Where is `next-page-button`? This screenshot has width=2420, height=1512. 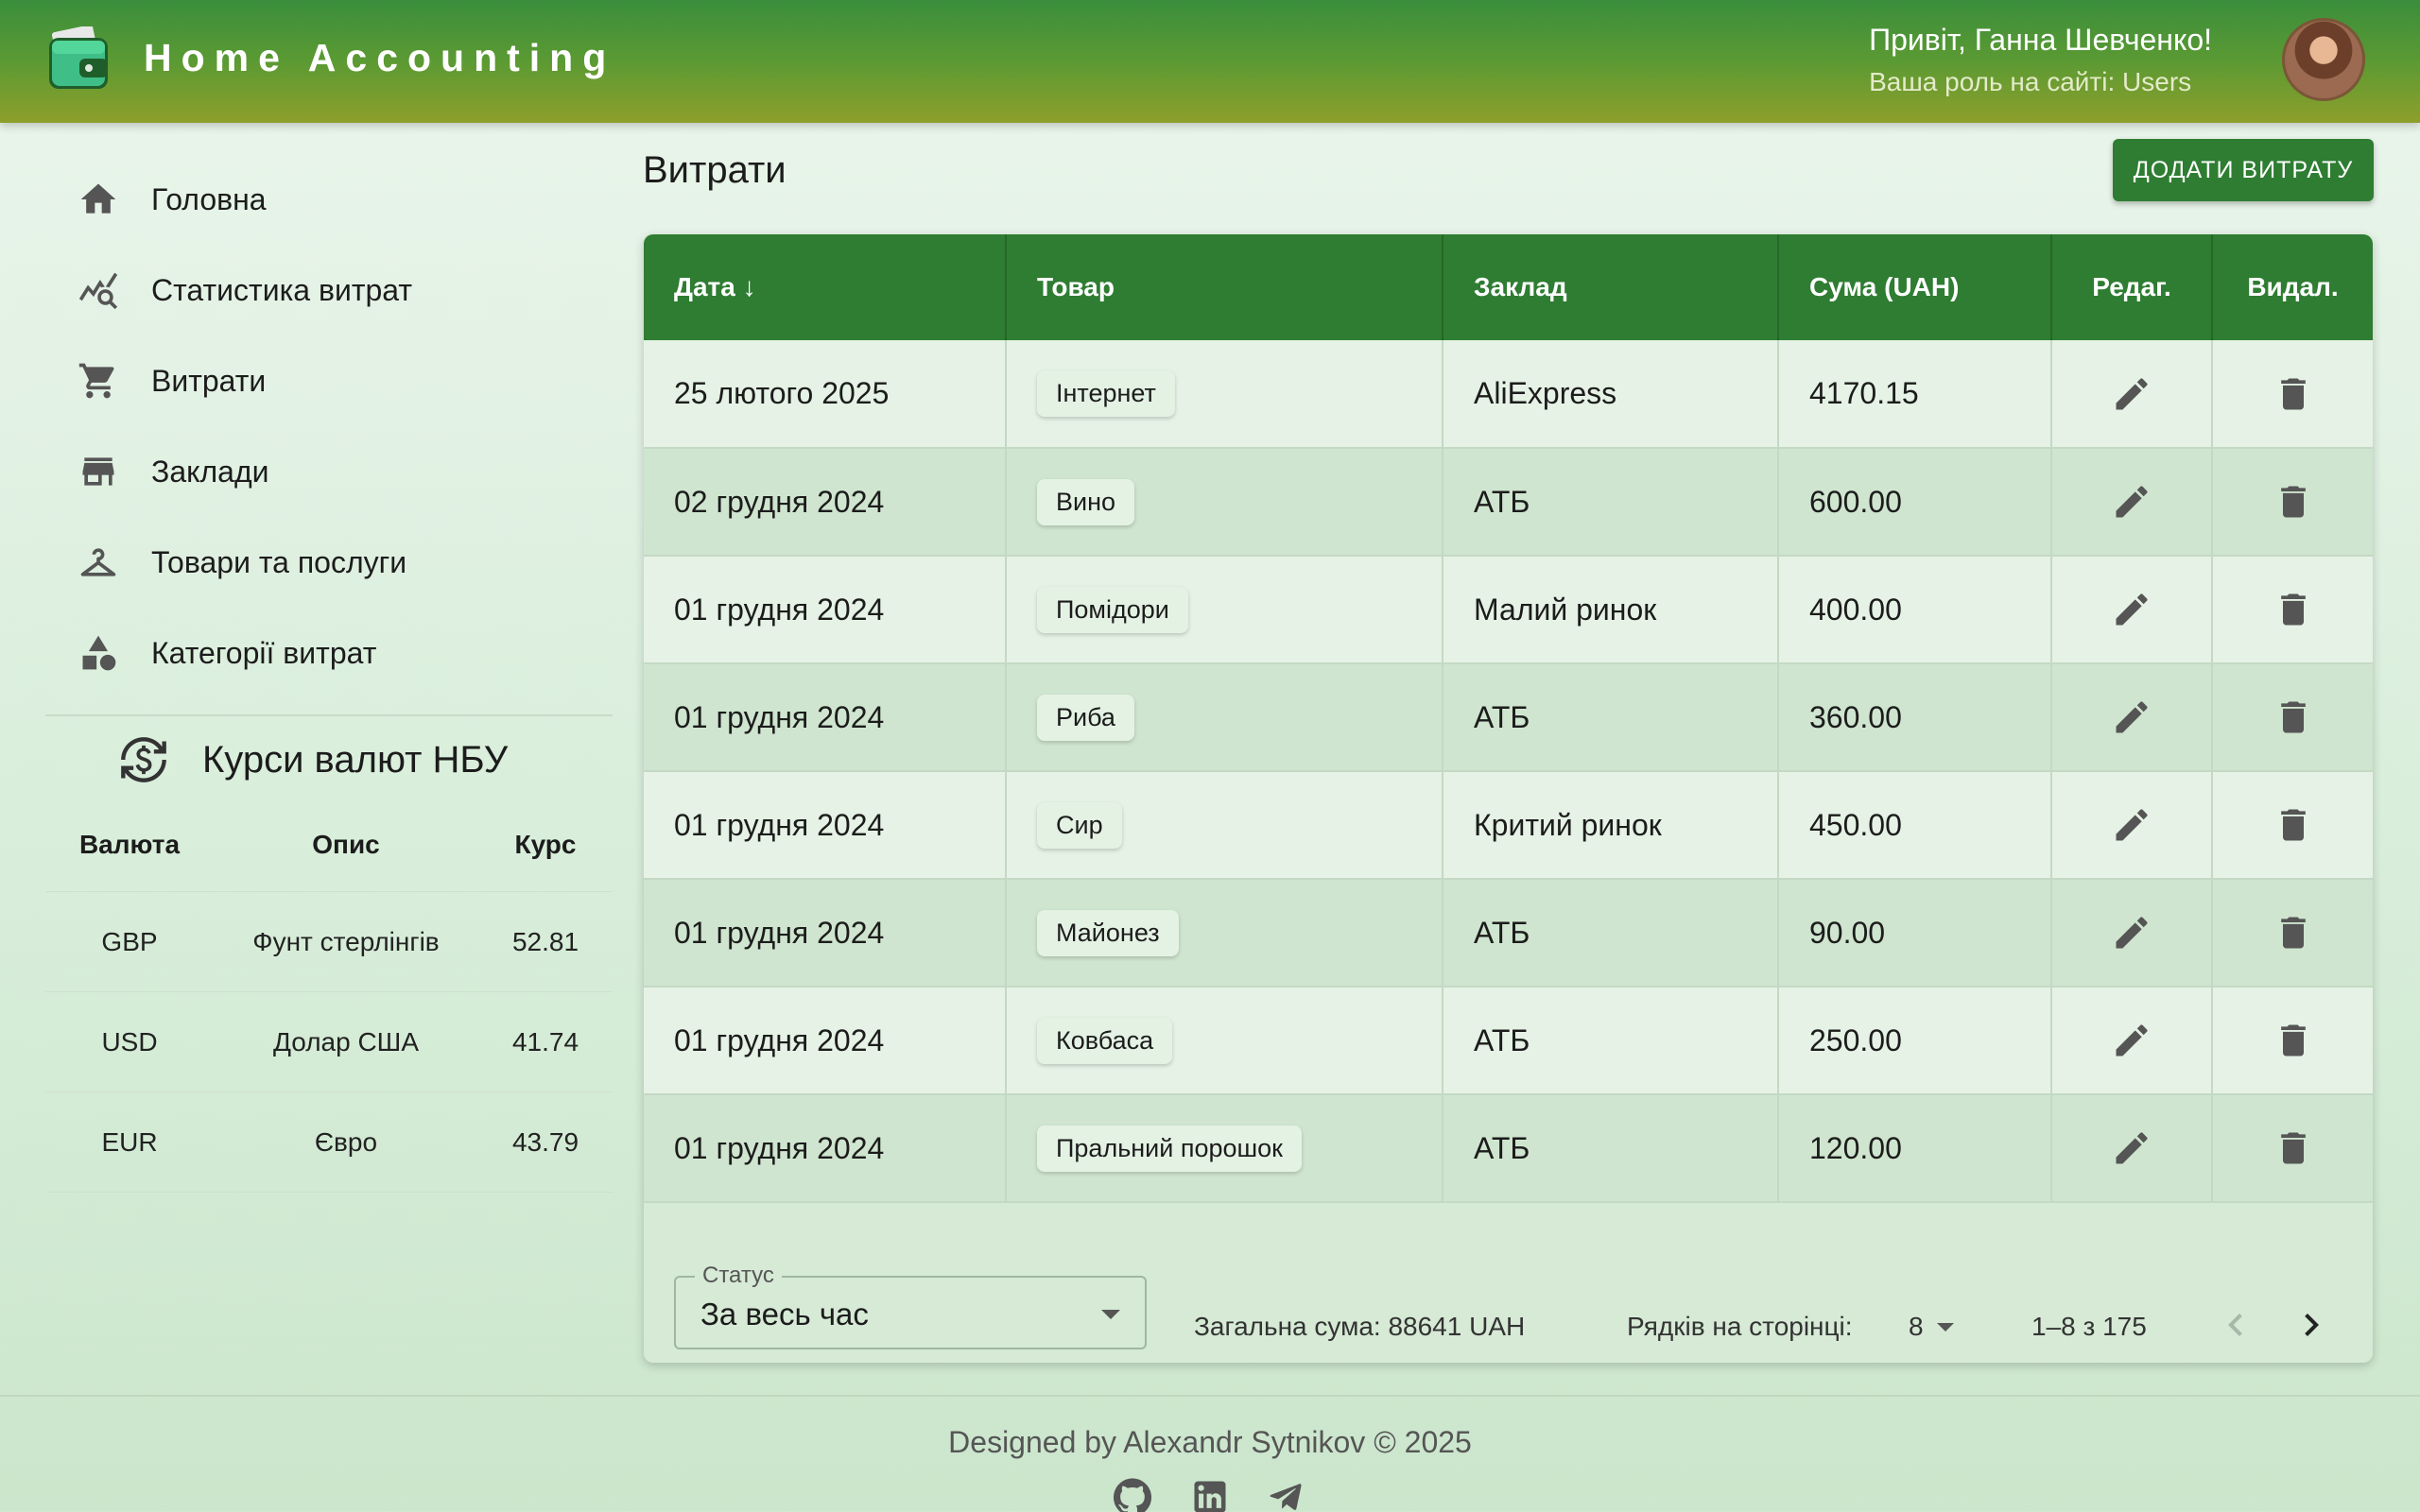
next-page-button is located at coordinates (2311, 1325).